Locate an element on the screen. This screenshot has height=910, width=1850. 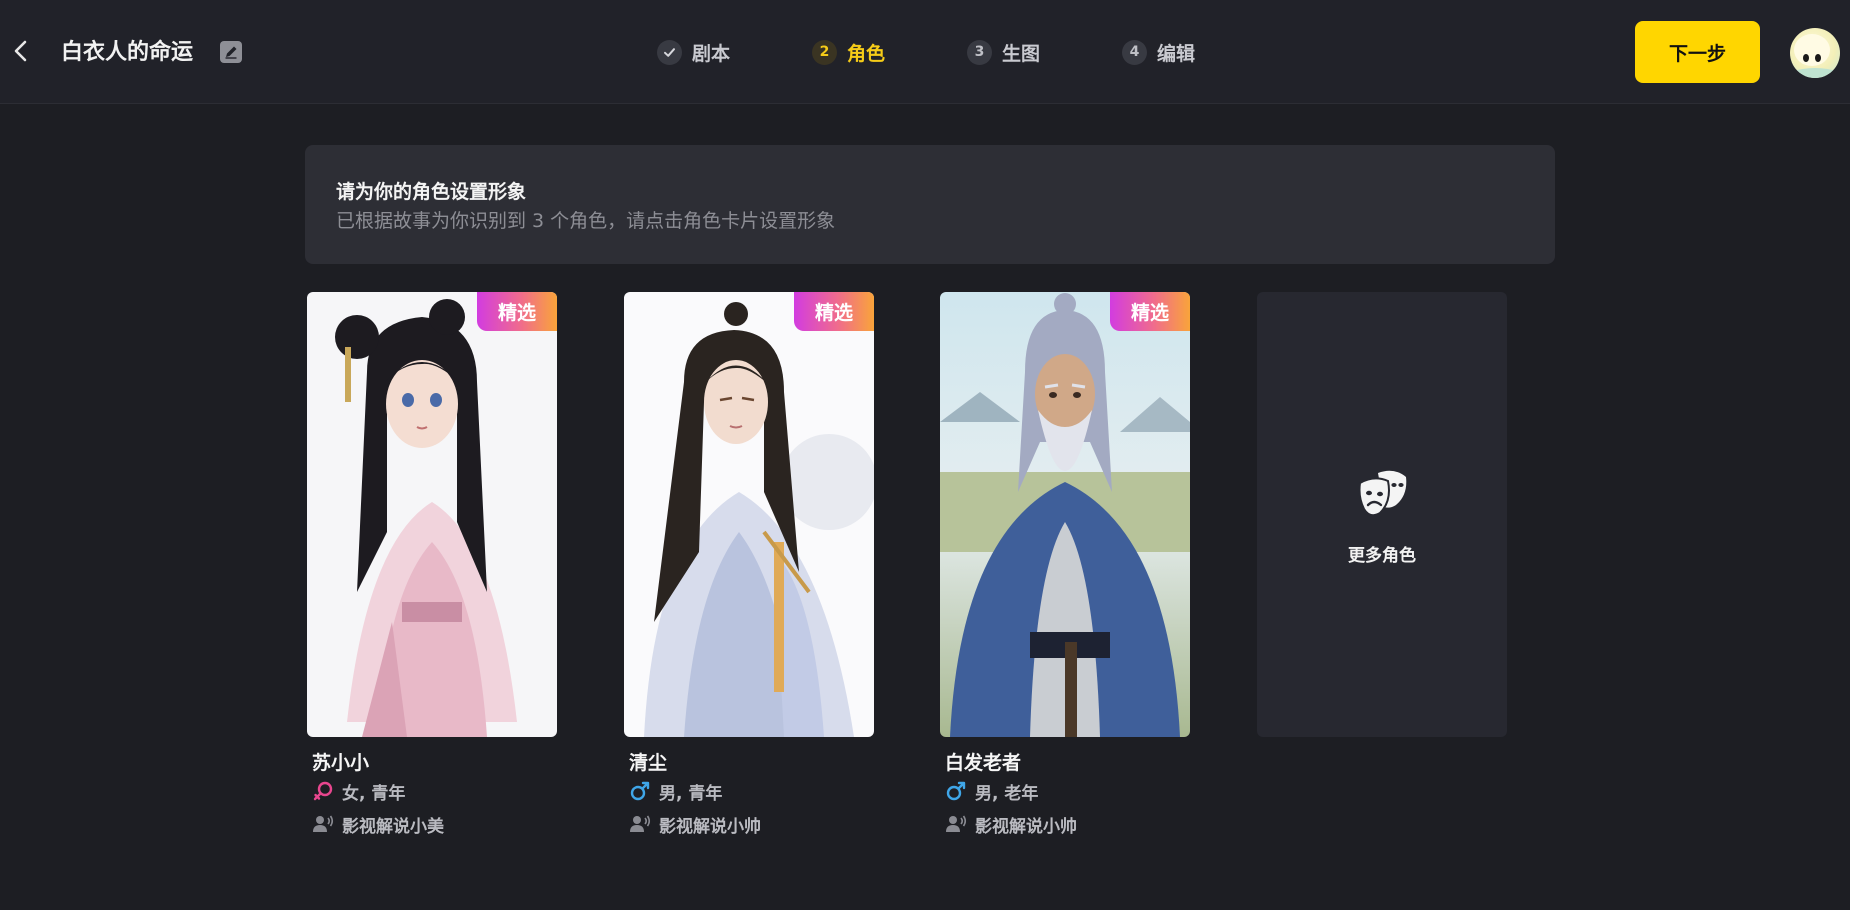
step-number: 2 is located at coordinates (824, 52).